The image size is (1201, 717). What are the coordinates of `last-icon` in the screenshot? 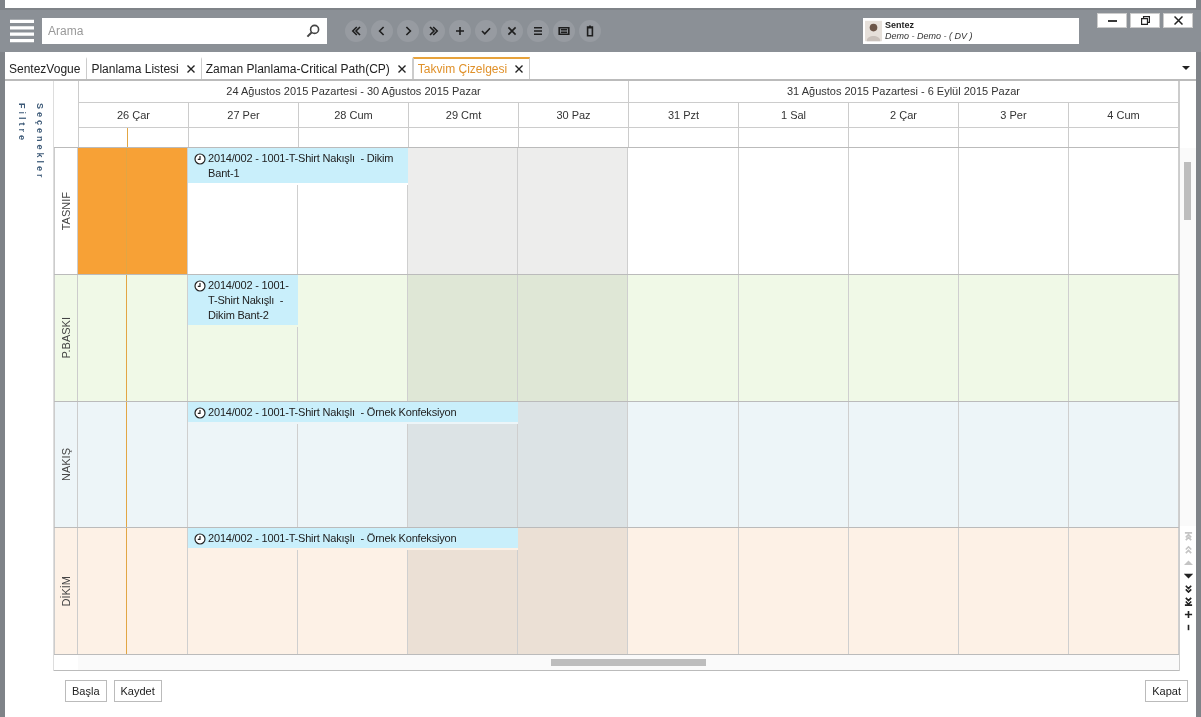 It's located at (1188, 601).